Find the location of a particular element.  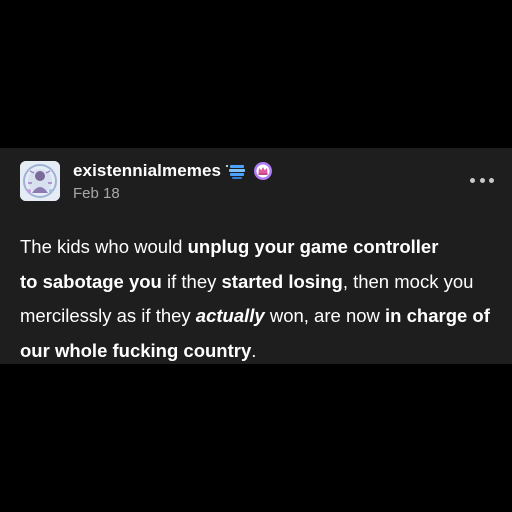

blog-name-row: existennialmemes is located at coordinates (173, 171).